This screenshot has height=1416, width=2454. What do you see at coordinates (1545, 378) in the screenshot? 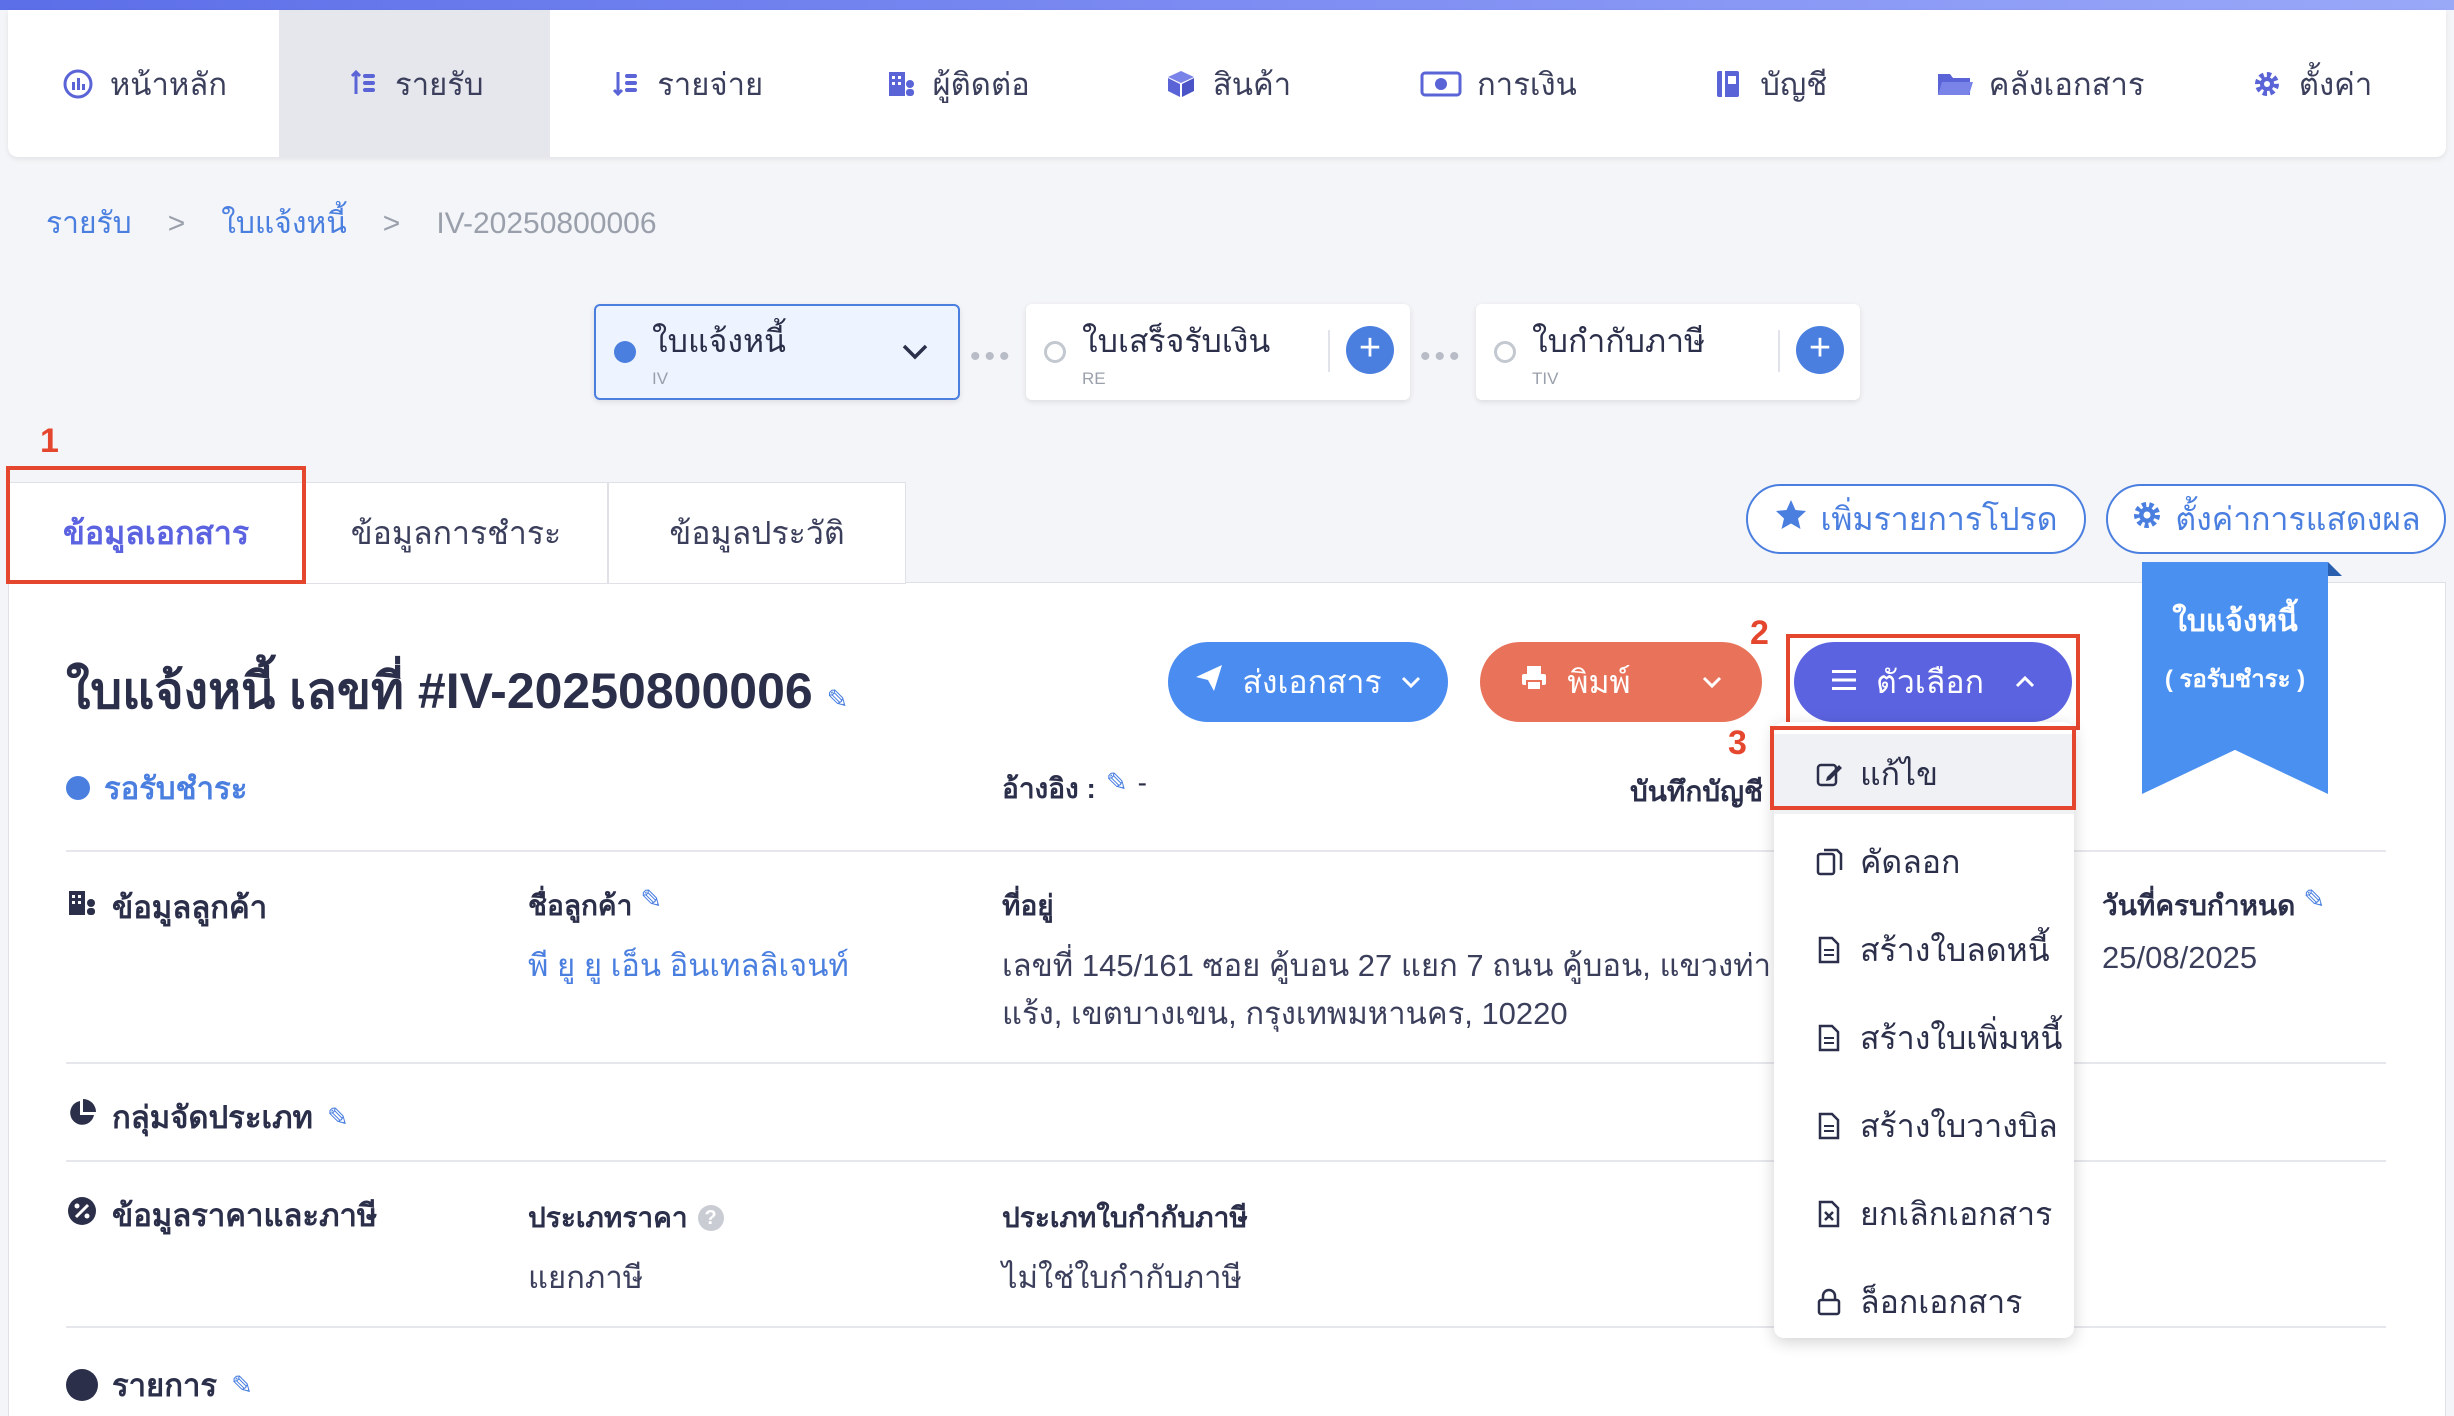
I see `flow-step-code: TIV` at bounding box center [1545, 378].